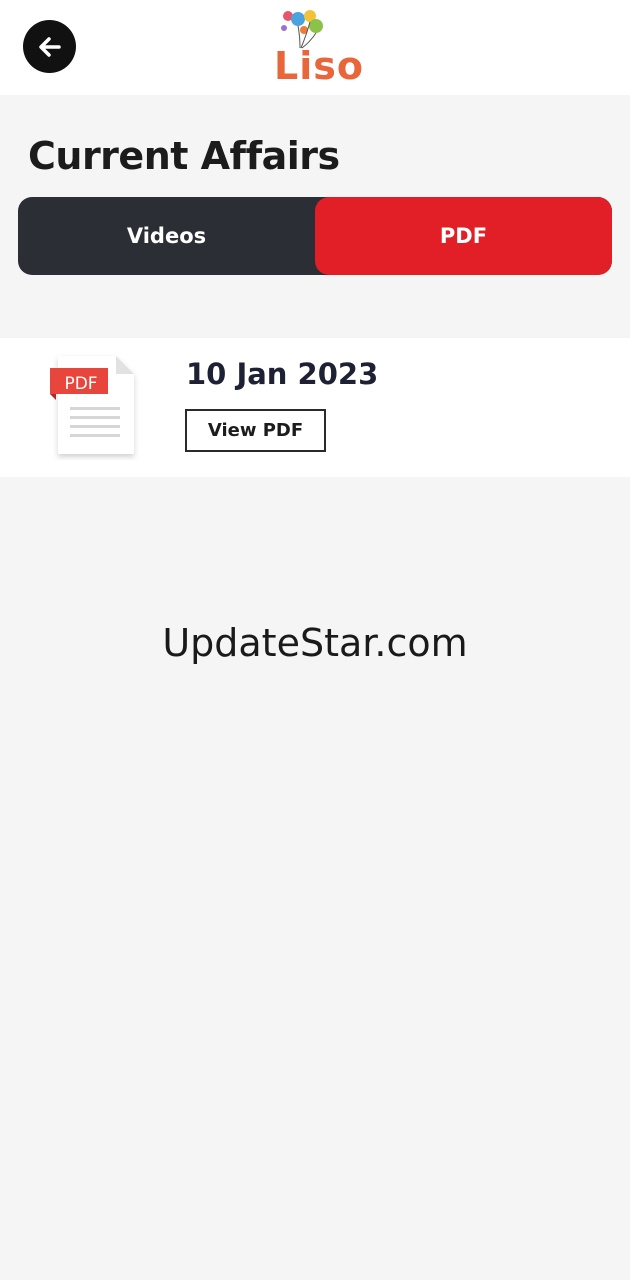 The width and height of the screenshot is (630, 1280). I want to click on liso-logo: Liso, so click(316, 48).